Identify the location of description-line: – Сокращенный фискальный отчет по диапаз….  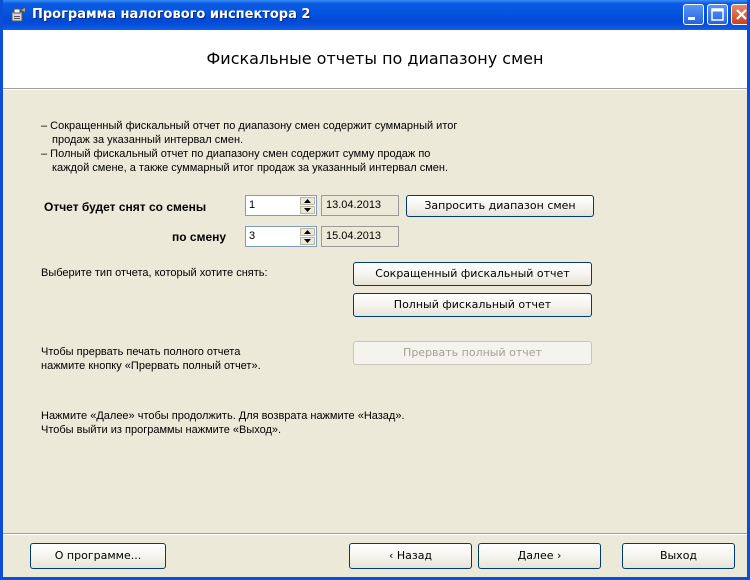
(249, 126).